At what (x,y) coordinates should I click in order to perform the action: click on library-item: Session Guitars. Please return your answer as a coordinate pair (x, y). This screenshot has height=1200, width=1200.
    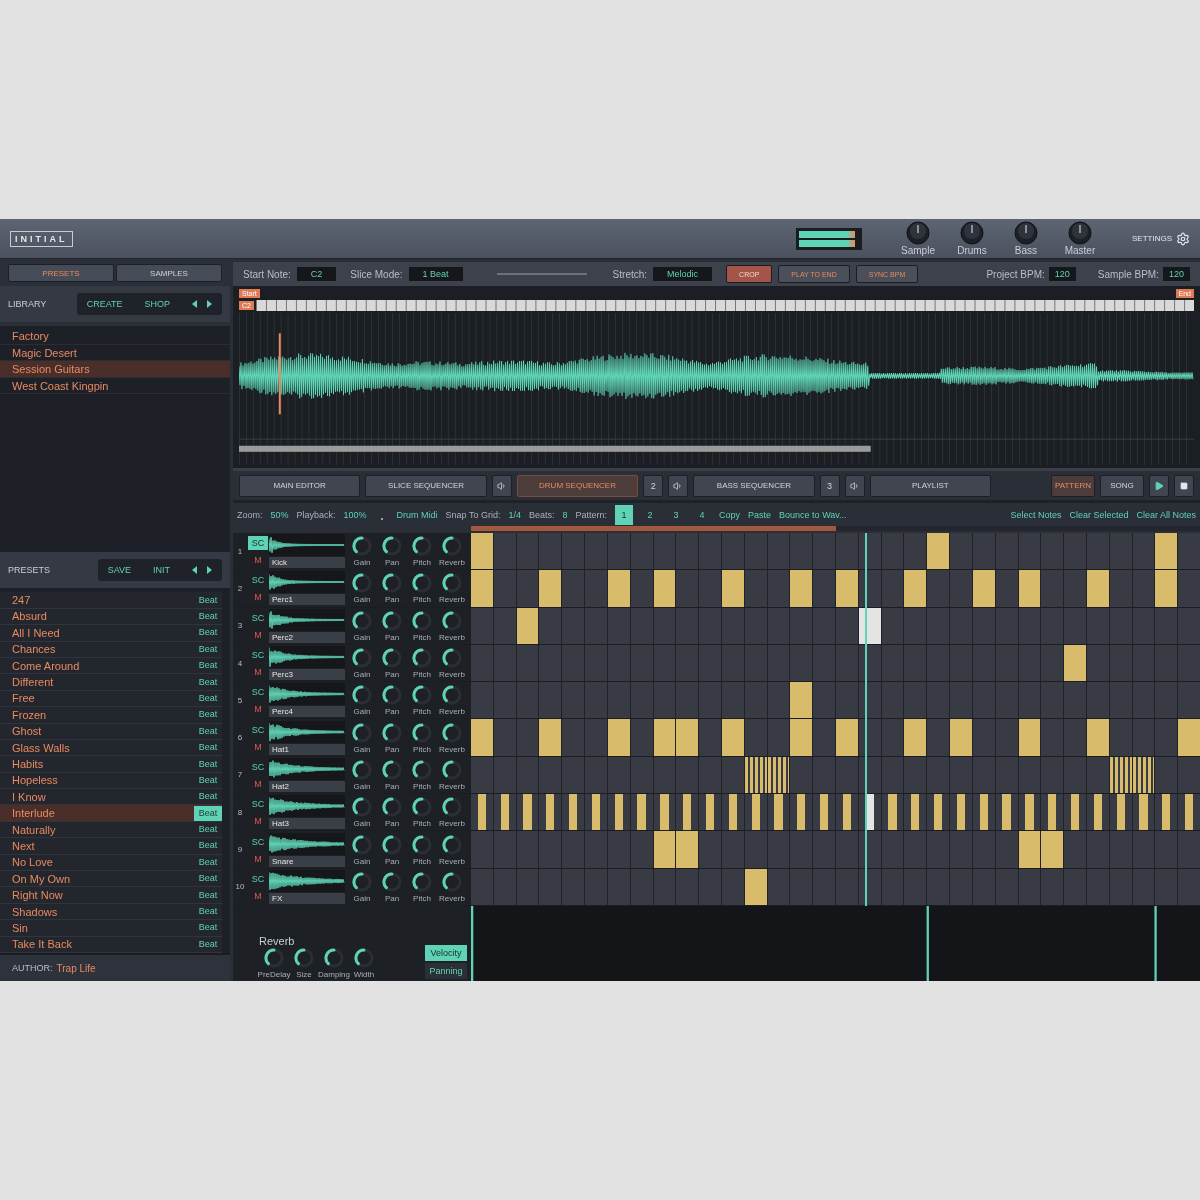
    Looking at the image, I should click on (115, 369).